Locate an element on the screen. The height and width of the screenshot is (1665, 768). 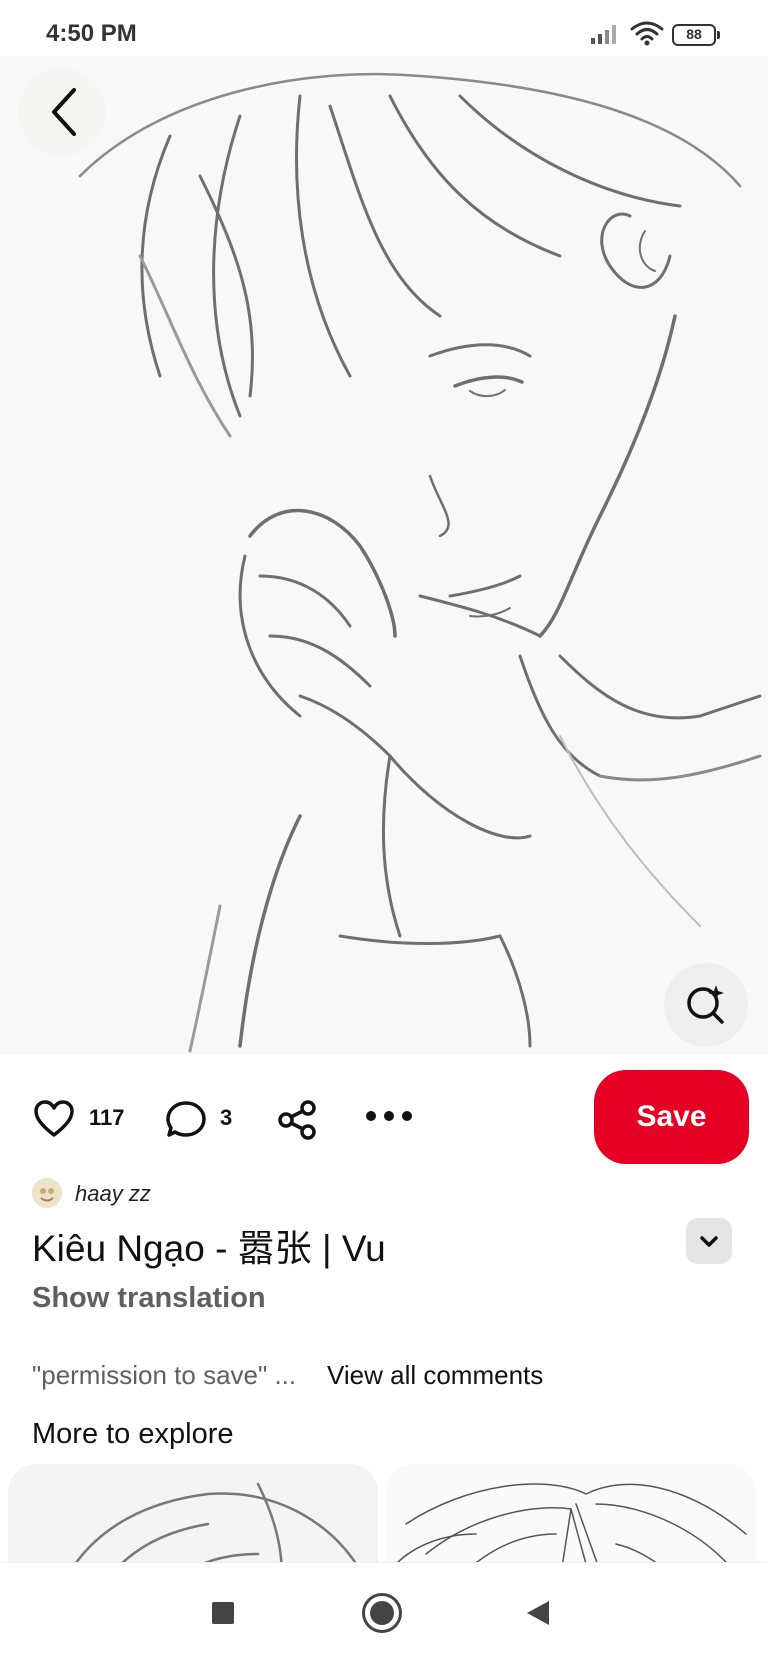
signal-icon is located at coordinates (603, 34).